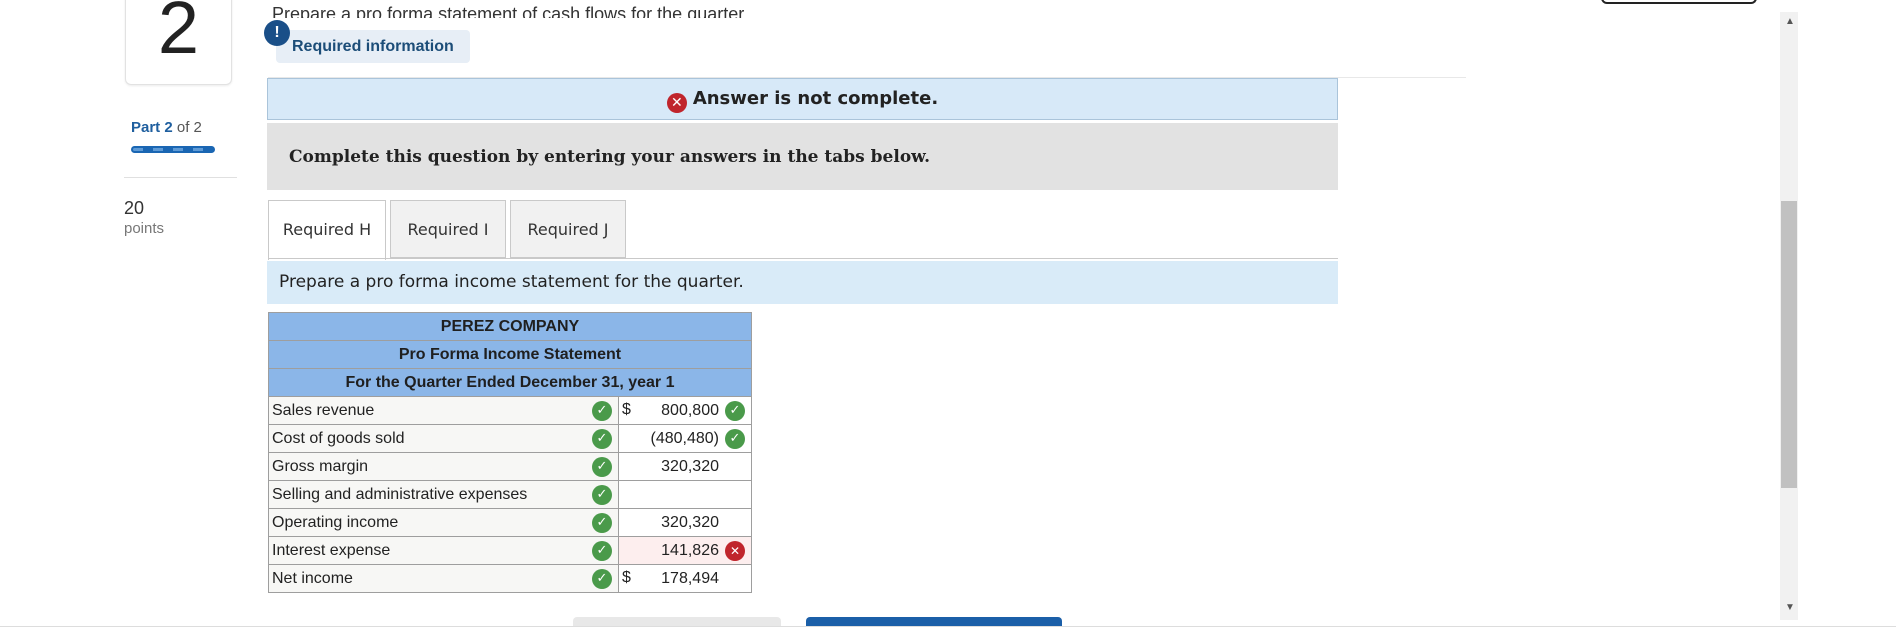 This screenshot has height=627, width=1896. What do you see at coordinates (327, 230) in the screenshot?
I see `tab-required-h: Required H` at bounding box center [327, 230].